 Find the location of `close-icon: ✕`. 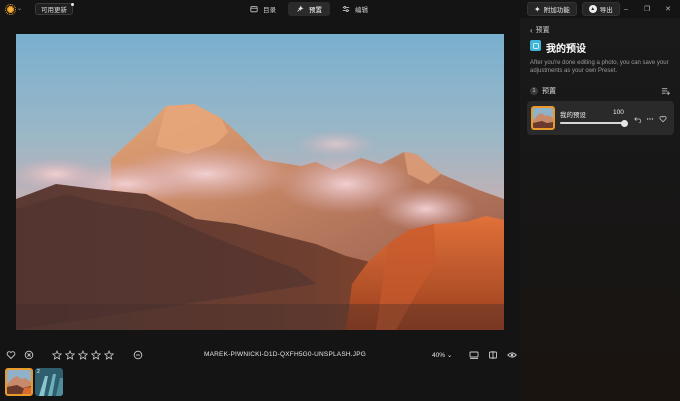

close-icon: ✕ is located at coordinates (668, 9).